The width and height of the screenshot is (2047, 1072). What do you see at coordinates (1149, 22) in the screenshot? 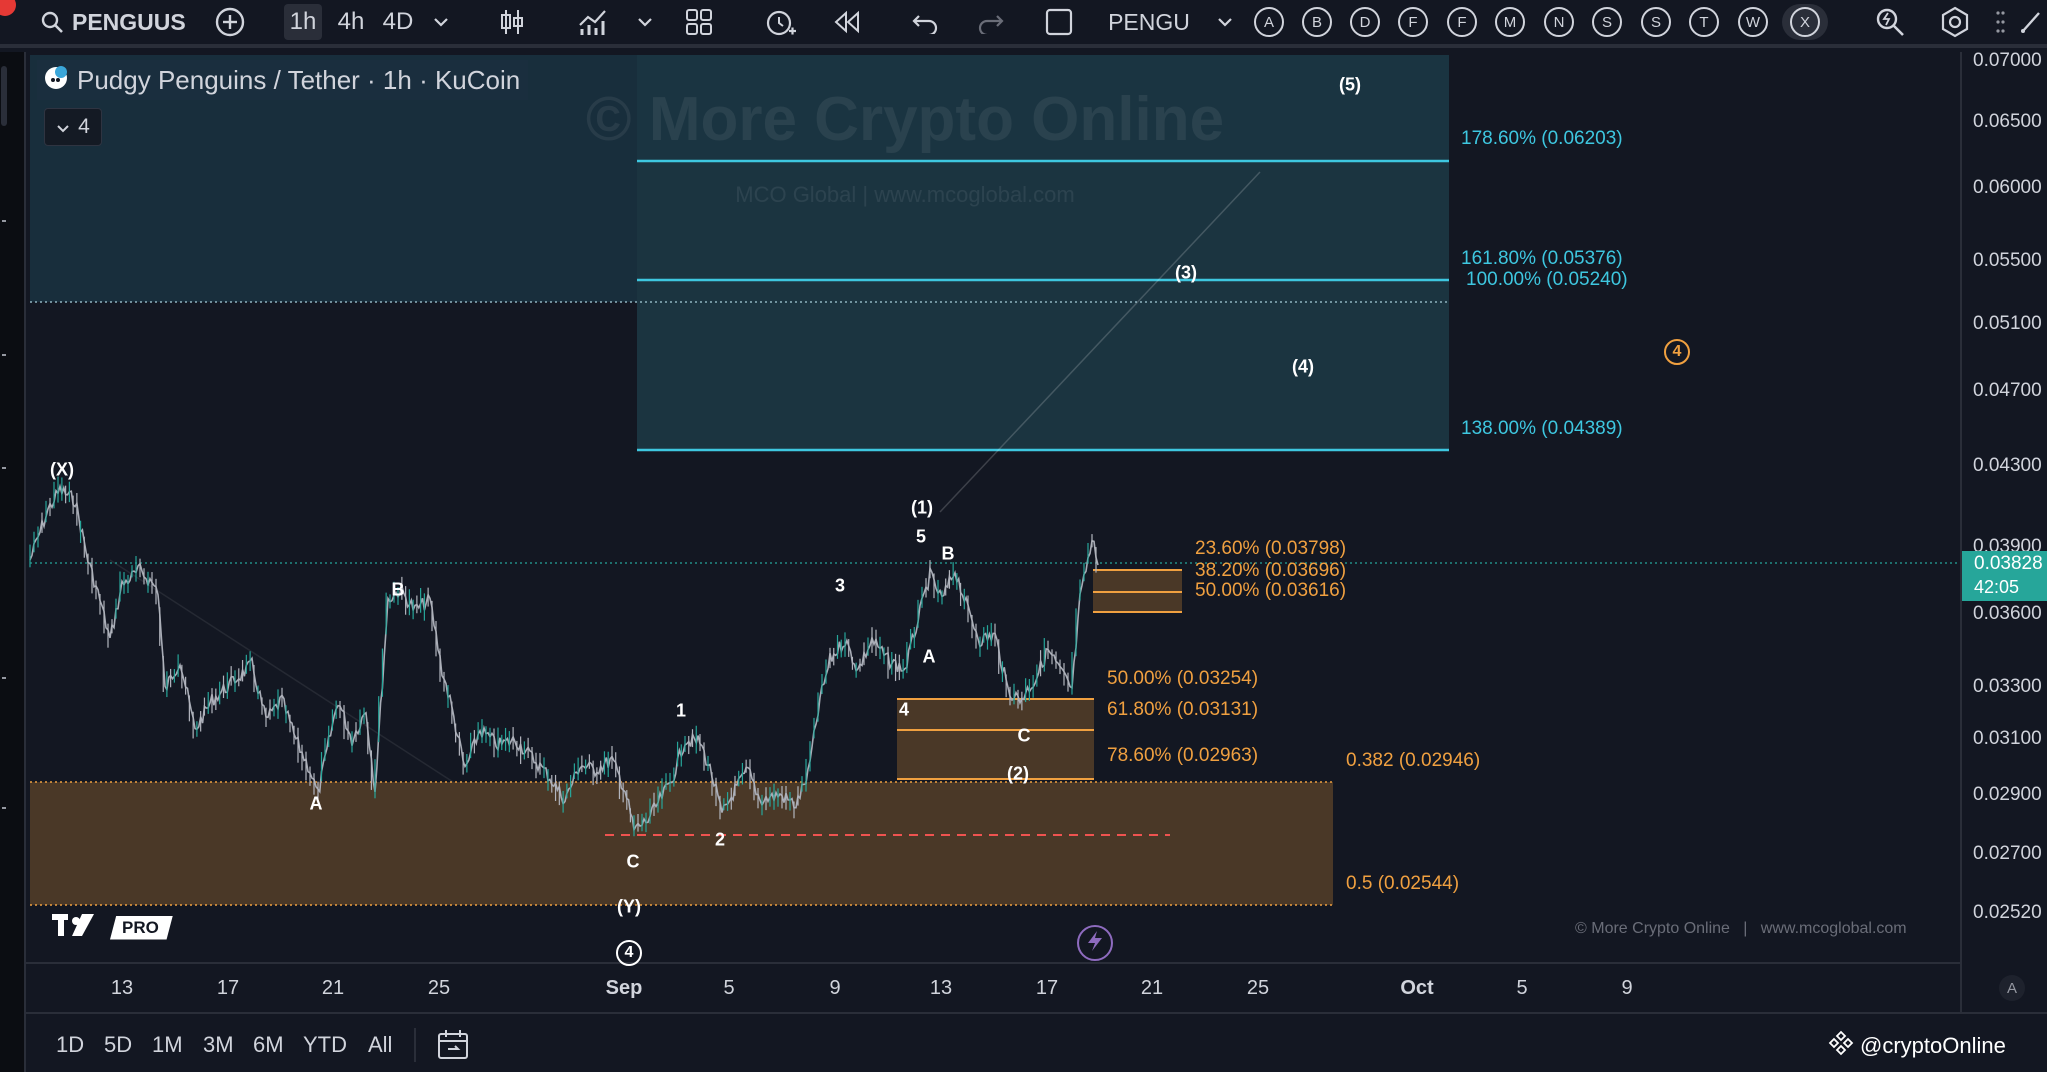
I see `compare-symbol-label: PENGU` at bounding box center [1149, 22].